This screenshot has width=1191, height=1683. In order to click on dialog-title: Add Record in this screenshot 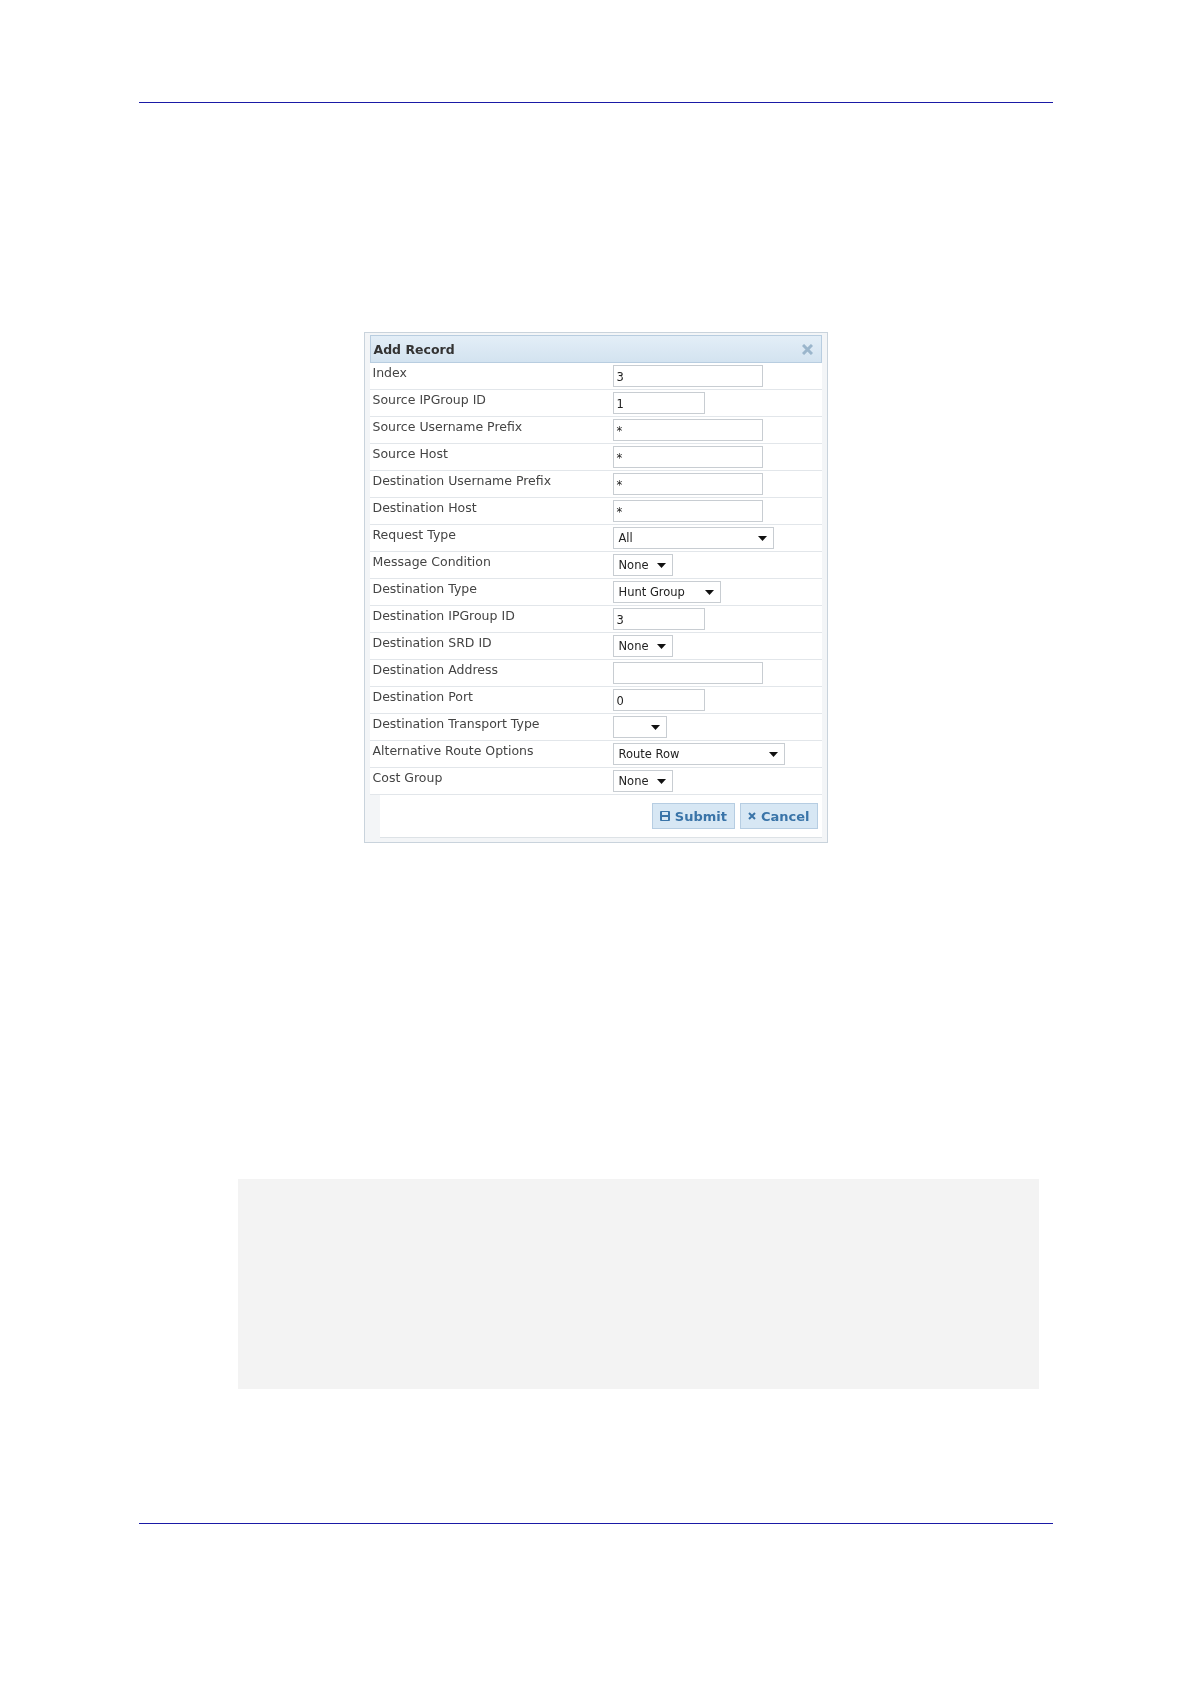, I will do `click(414, 349)`.